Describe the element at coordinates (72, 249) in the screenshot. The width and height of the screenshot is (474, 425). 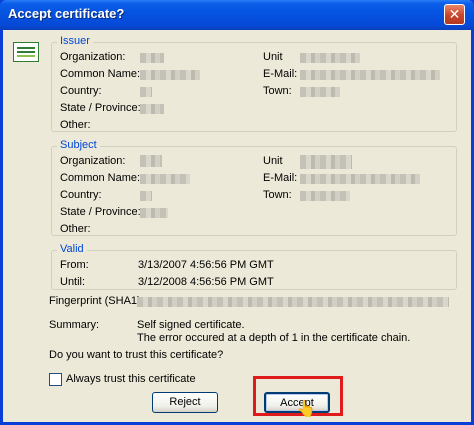
I see `valid-legend: Valid` at that location.